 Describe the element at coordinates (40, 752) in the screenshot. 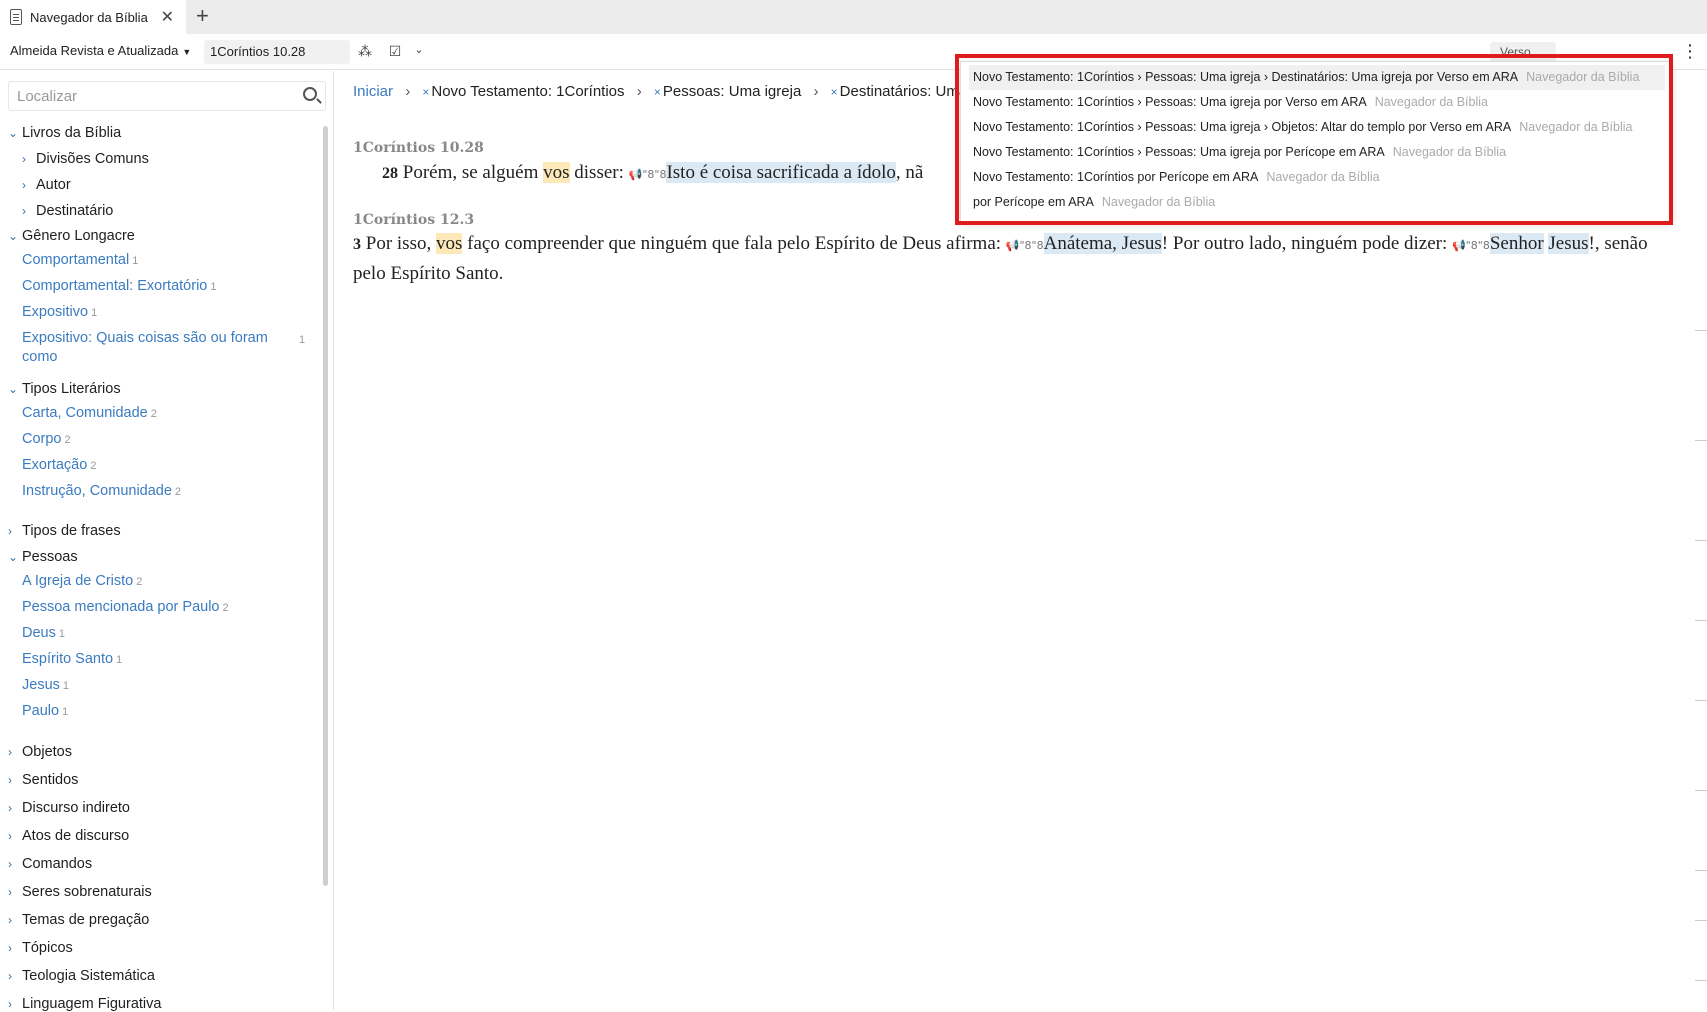

I see `tree-node-objects: › Objetos` at that location.